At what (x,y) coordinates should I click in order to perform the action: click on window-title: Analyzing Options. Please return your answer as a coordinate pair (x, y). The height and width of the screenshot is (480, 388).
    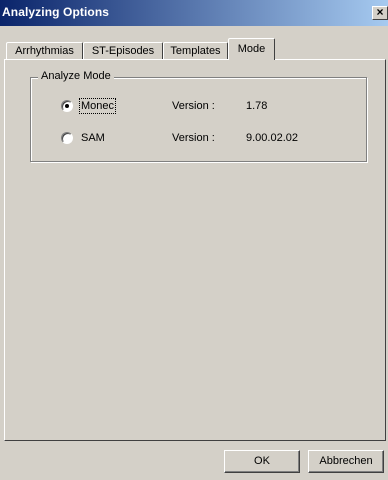
    Looking at the image, I should click on (56, 12).